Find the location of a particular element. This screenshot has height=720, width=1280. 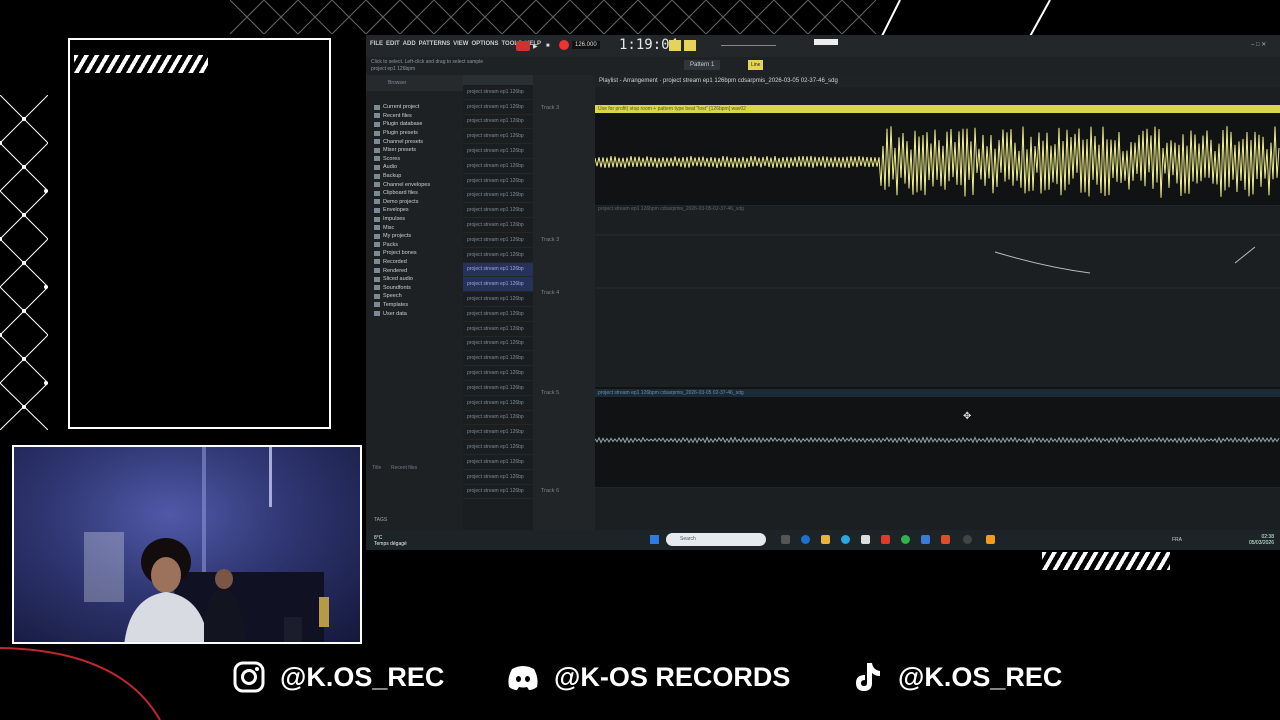

menu-view: VIEW is located at coordinates (460, 44).